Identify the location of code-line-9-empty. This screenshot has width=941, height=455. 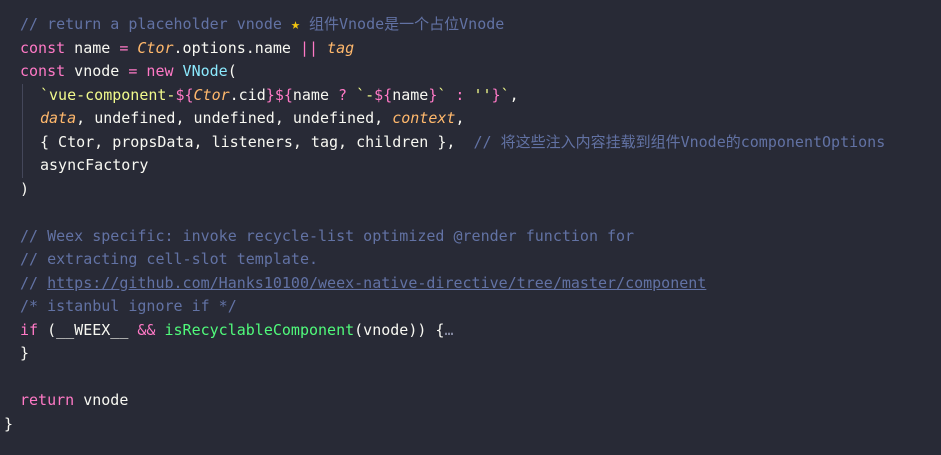
(470, 213).